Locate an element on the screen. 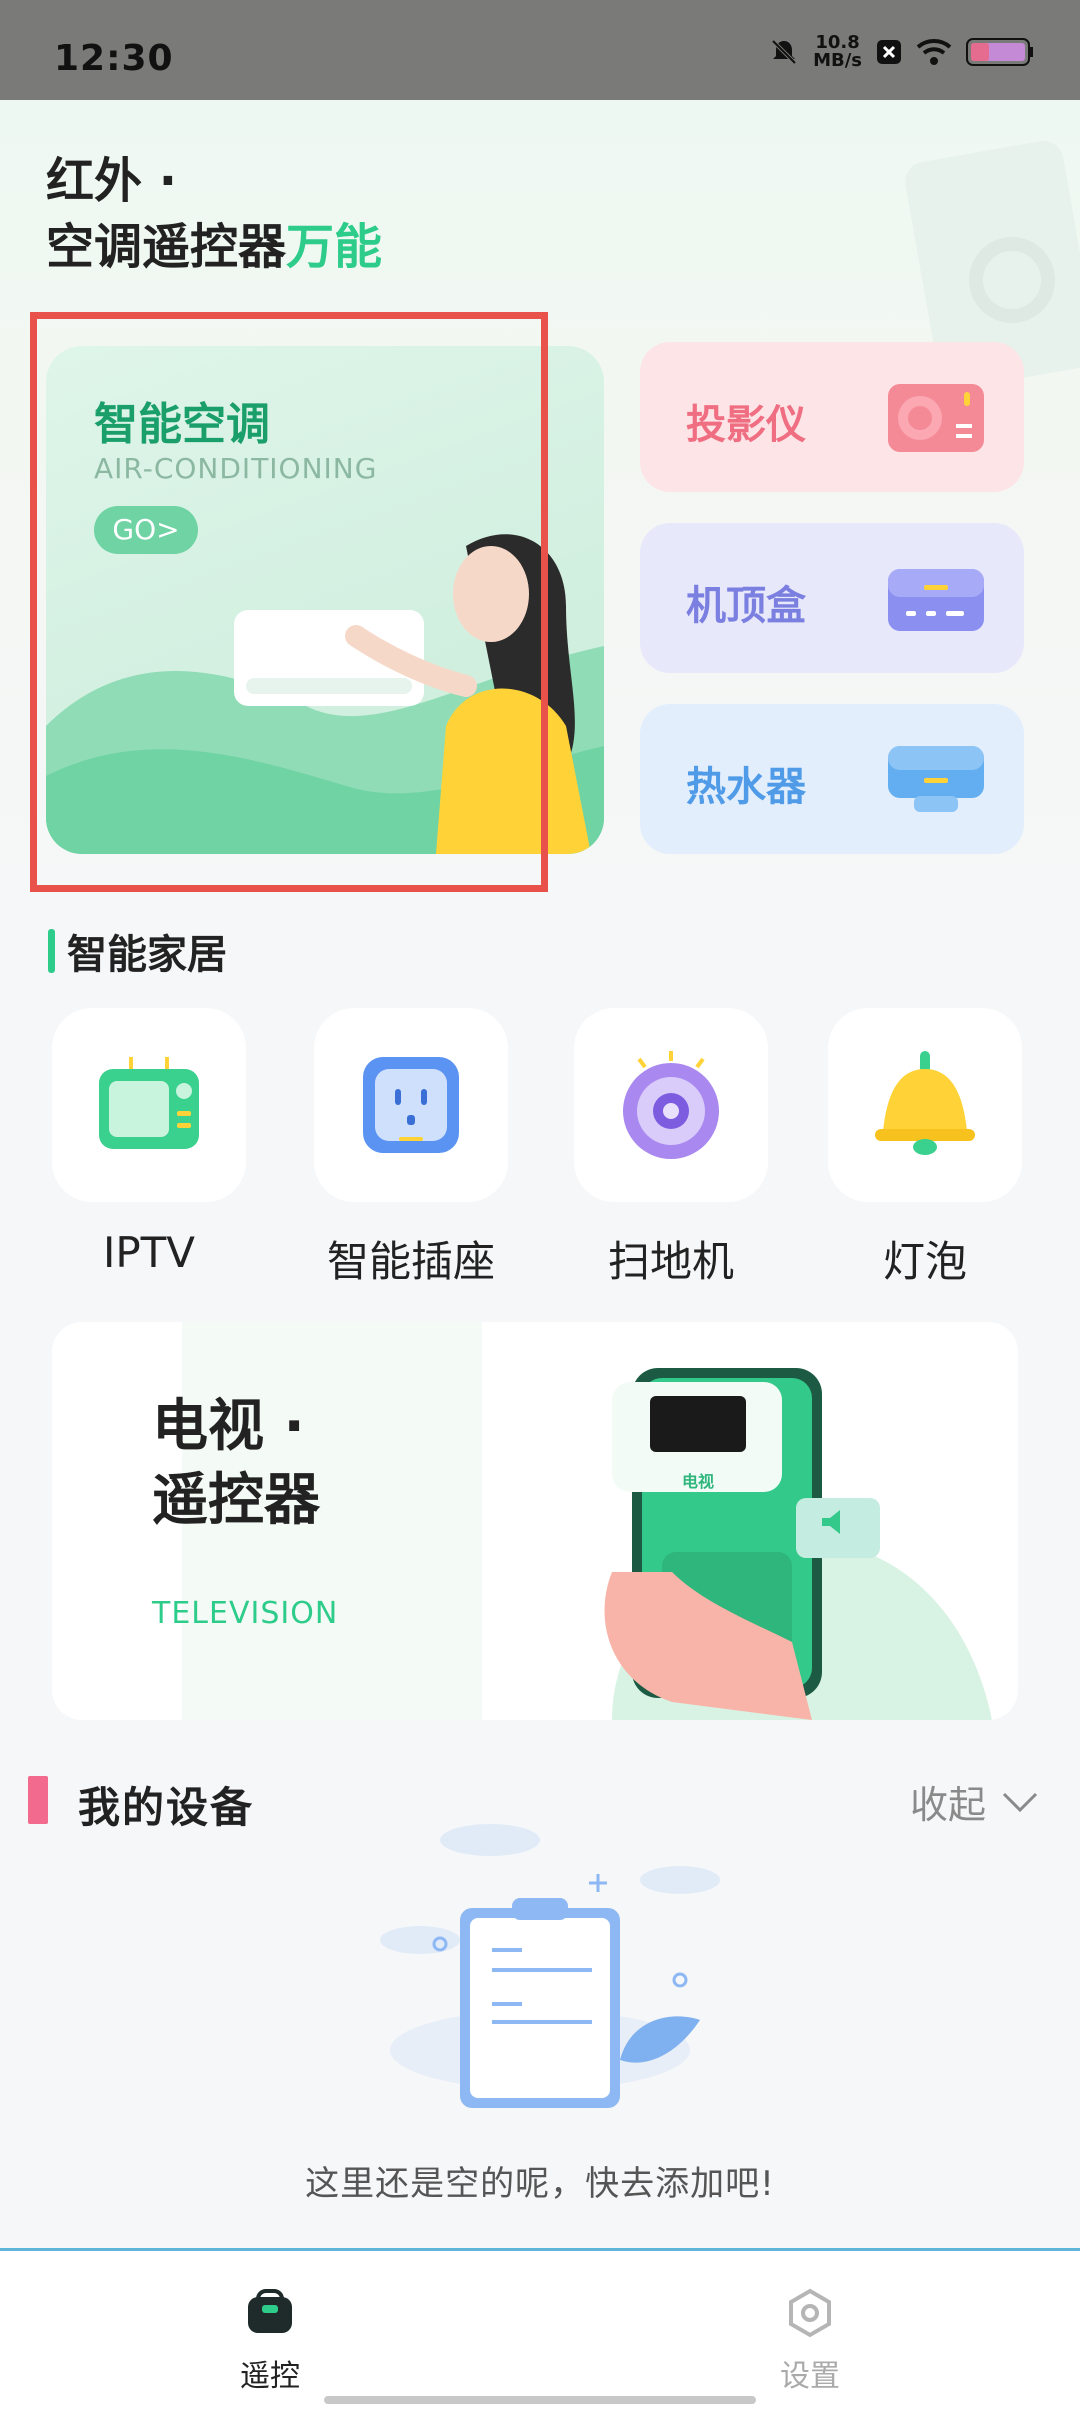  tv-remote-card: 电视 · 遥控器 TELEVISION 电视 is located at coordinates (535, 1521).